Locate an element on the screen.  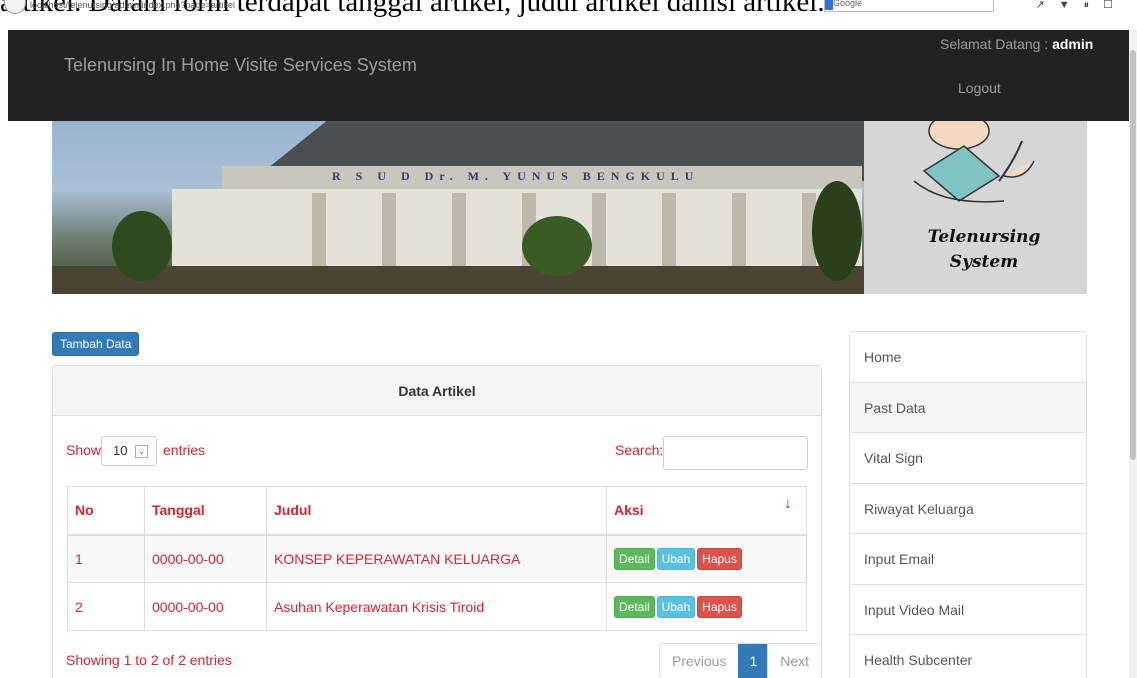
search-label: Search: is located at coordinates (639, 450).